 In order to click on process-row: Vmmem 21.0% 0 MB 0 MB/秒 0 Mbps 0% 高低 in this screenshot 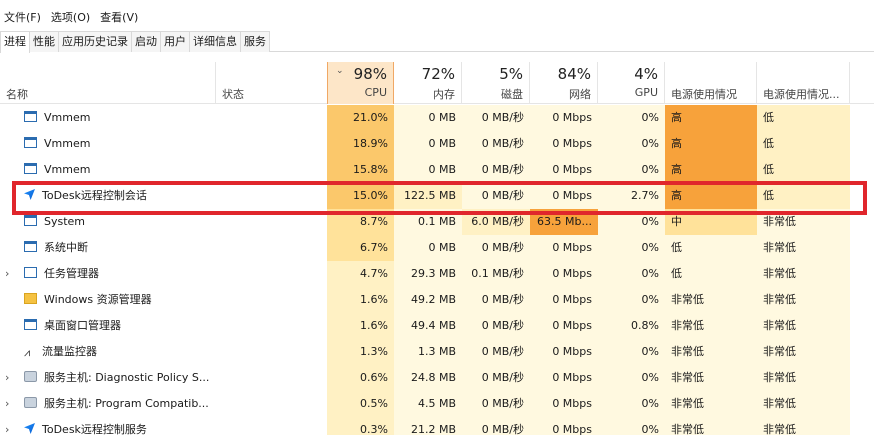, I will do `click(437, 118)`.